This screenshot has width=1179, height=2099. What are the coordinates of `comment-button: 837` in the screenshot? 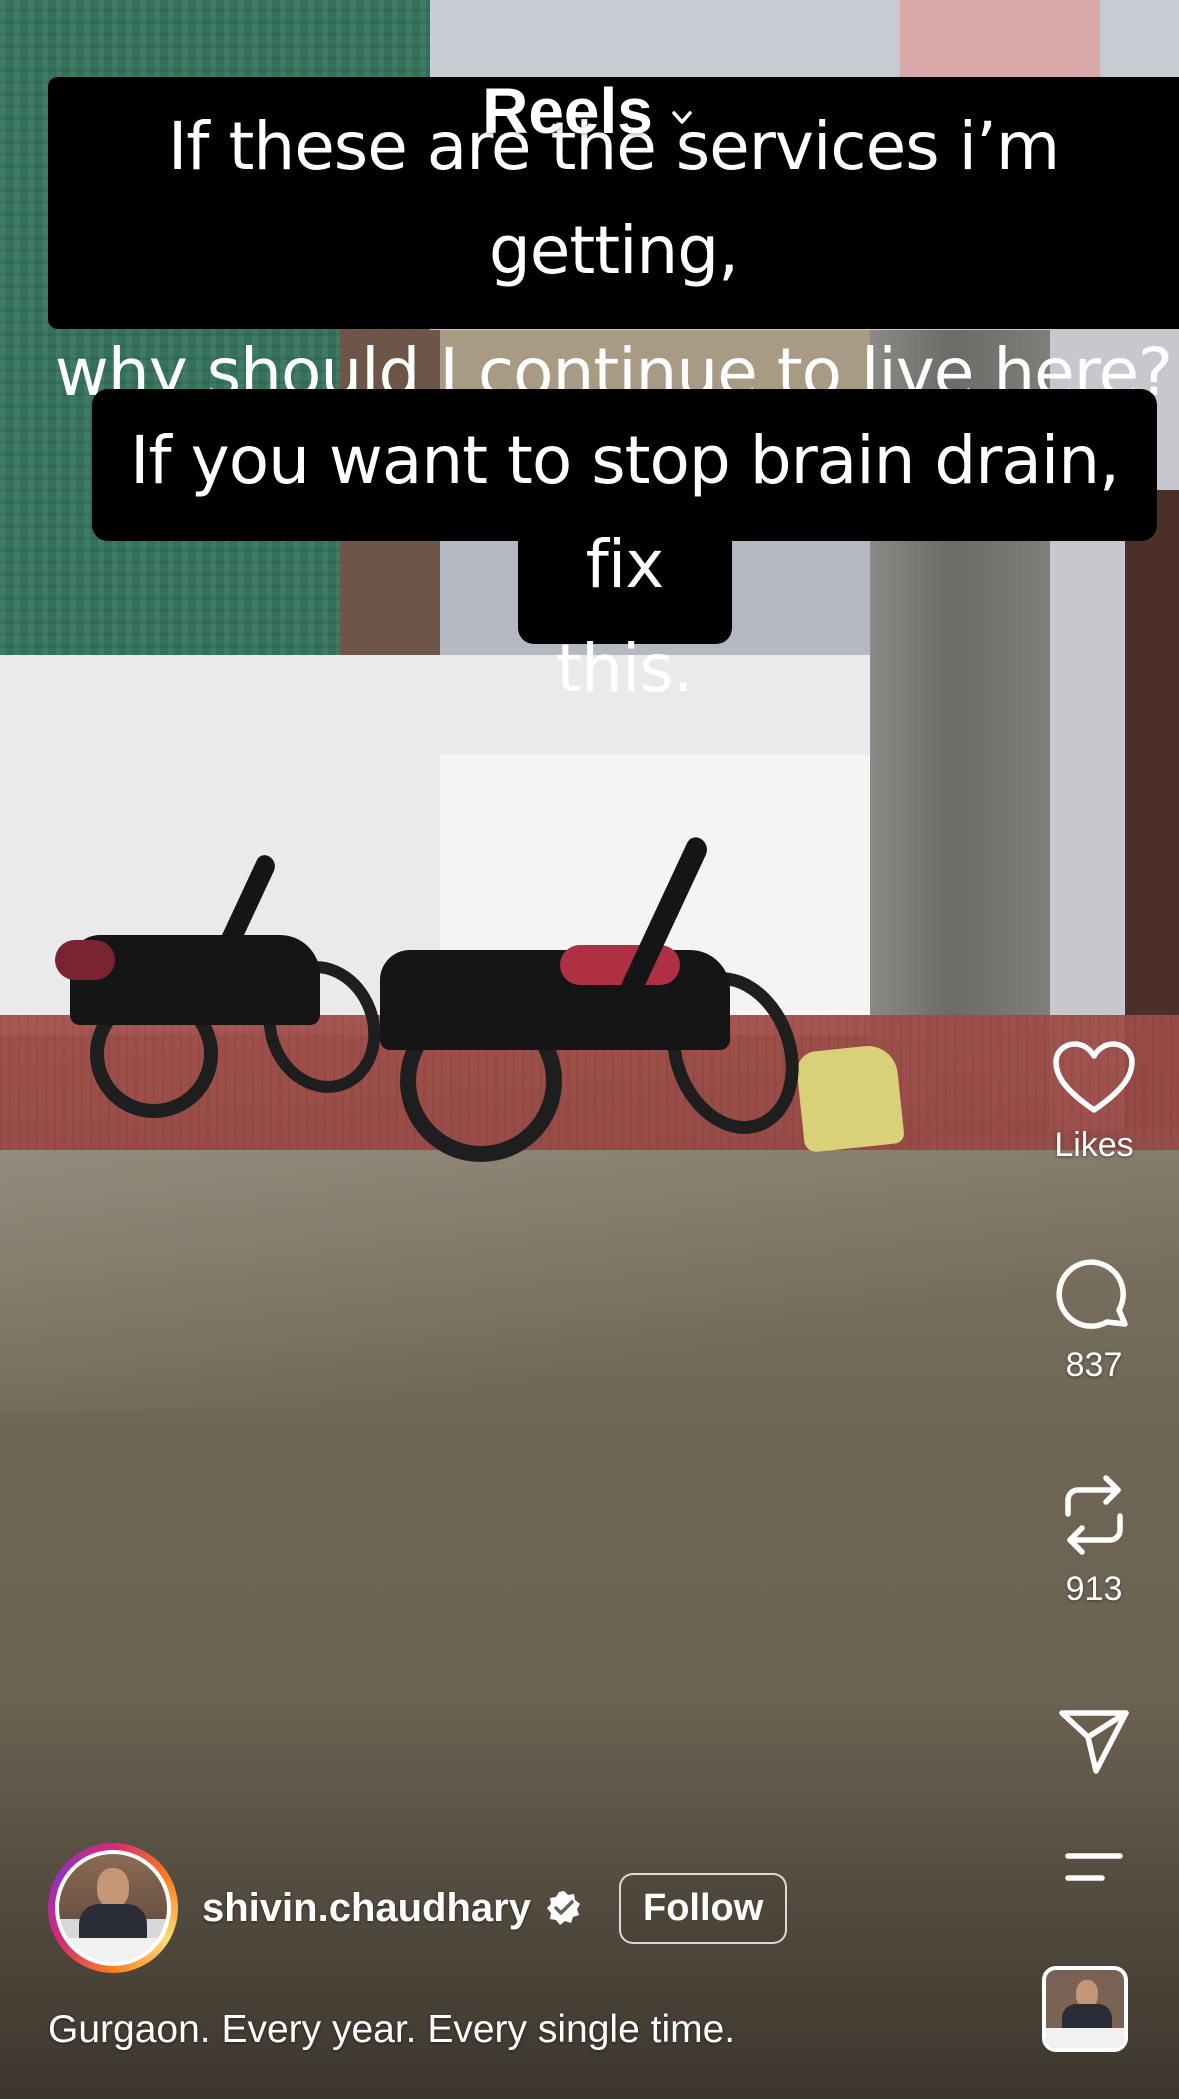 It's located at (1094, 1321).